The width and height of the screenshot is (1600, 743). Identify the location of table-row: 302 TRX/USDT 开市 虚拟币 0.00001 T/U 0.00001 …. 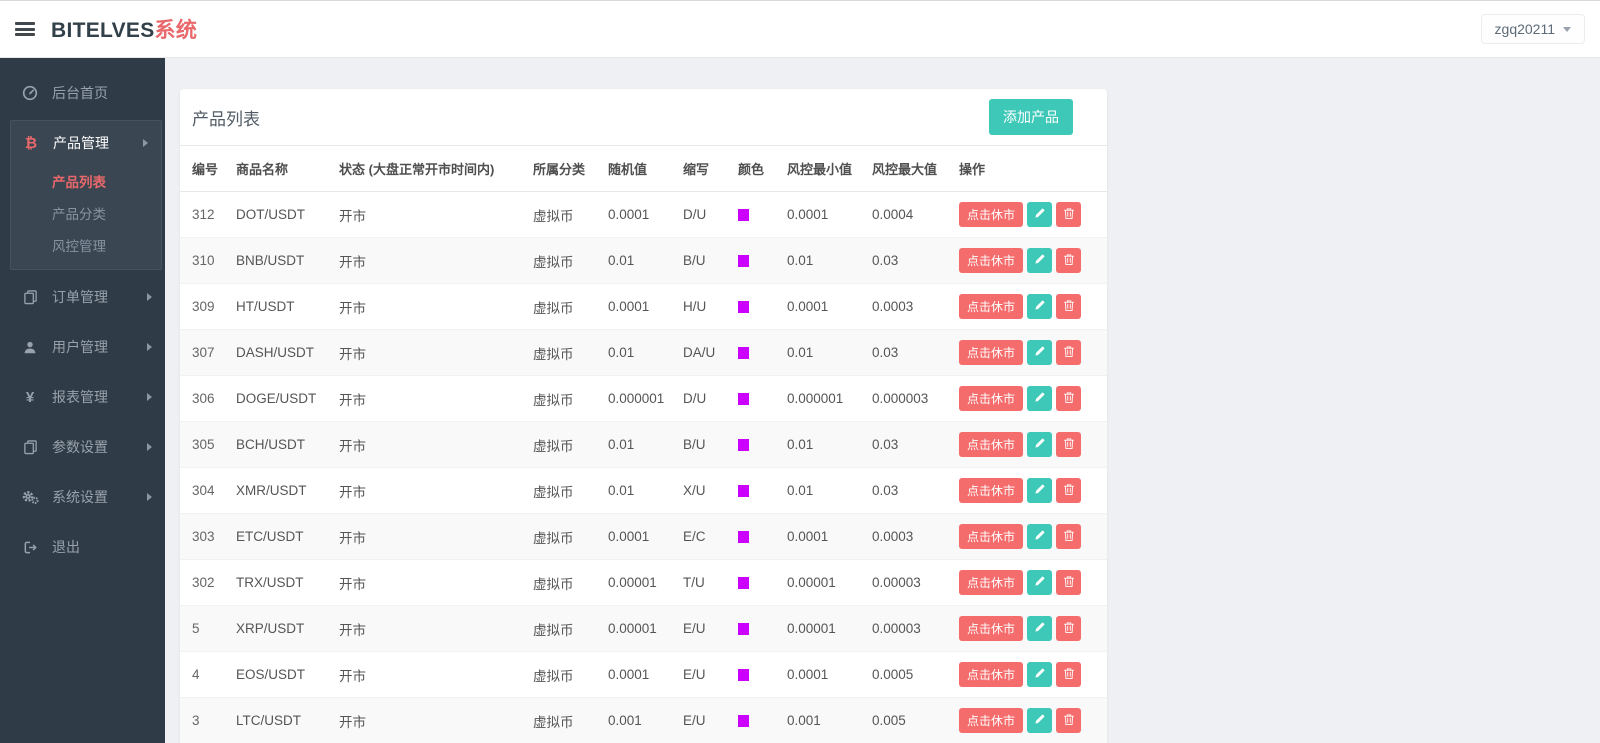
(643, 582).